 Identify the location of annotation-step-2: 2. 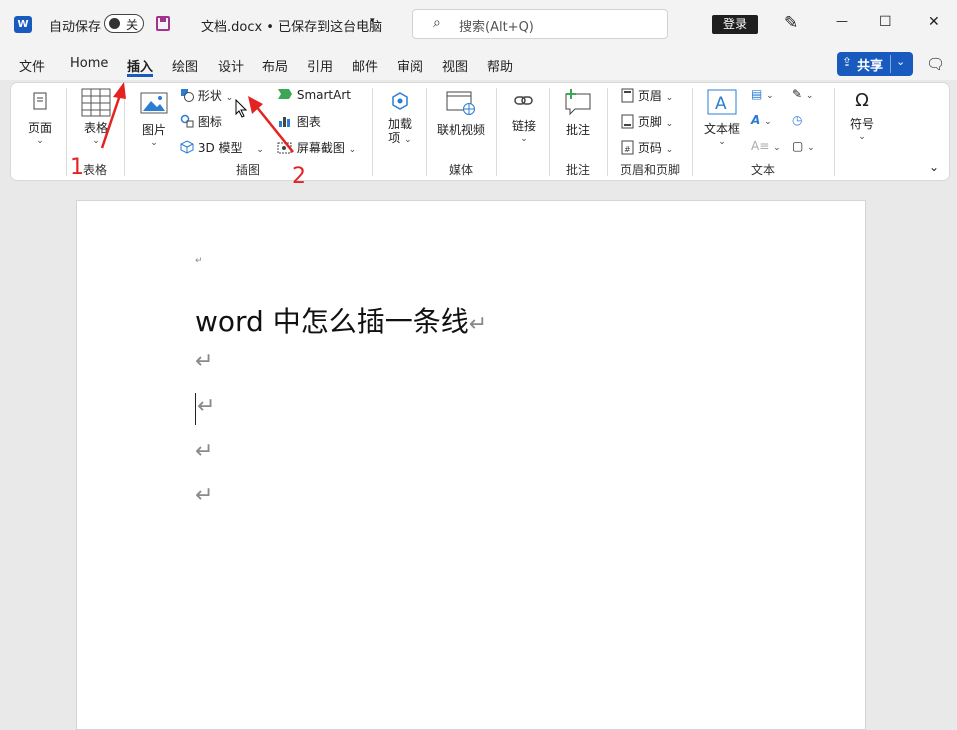
(299, 176).